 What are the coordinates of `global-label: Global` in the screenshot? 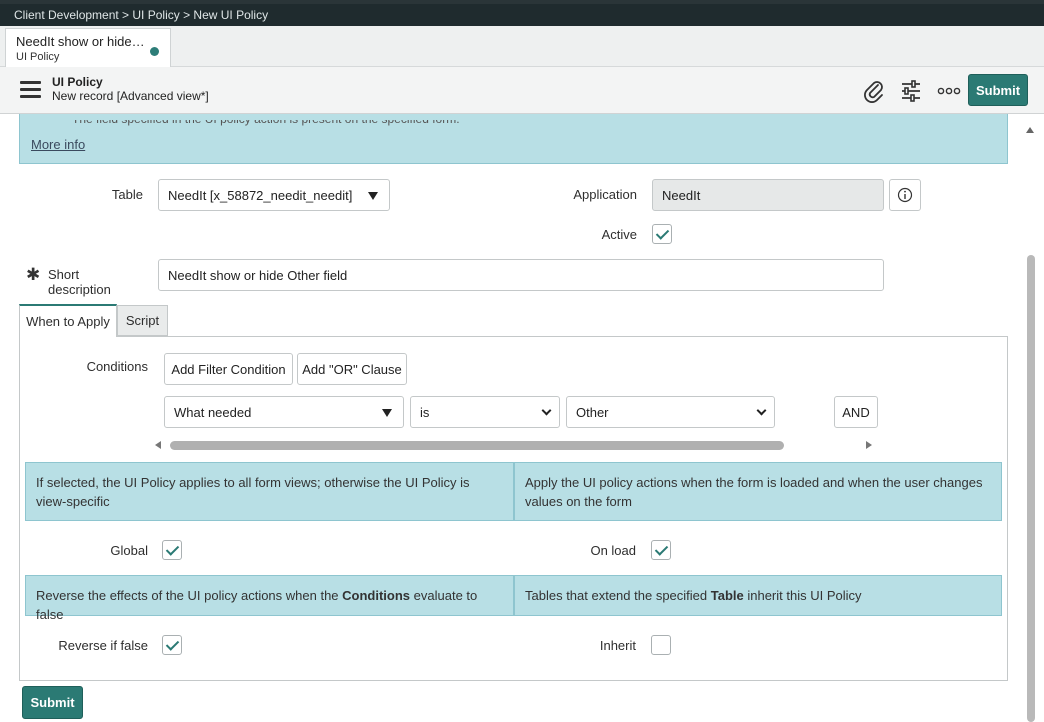 It's located at (129, 550).